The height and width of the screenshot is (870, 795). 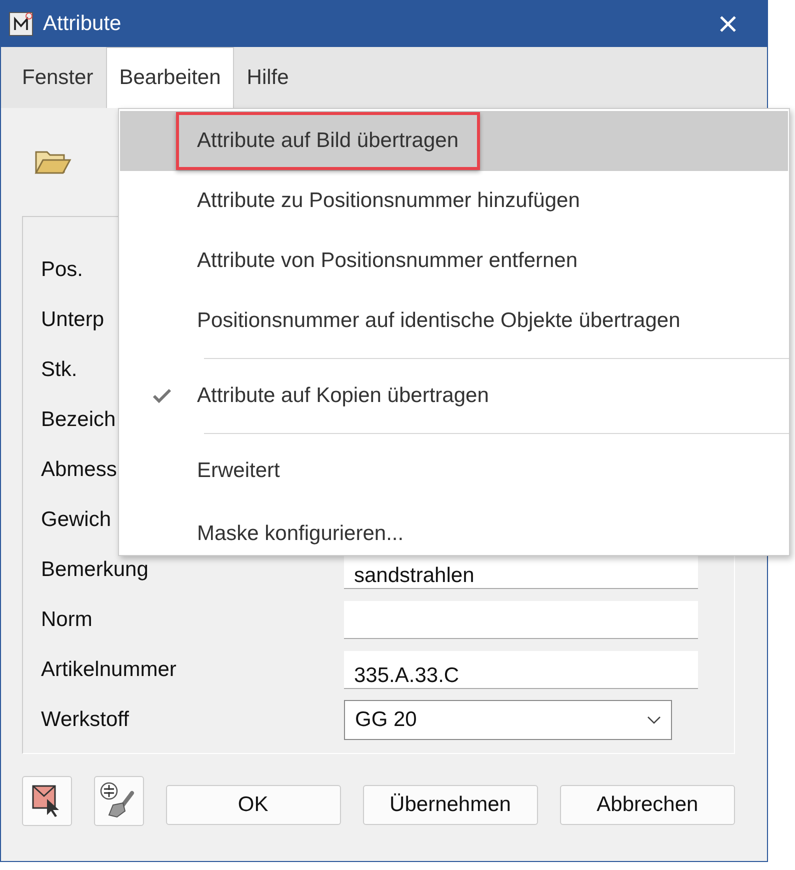 I want to click on checkmark-icon, so click(x=162, y=396).